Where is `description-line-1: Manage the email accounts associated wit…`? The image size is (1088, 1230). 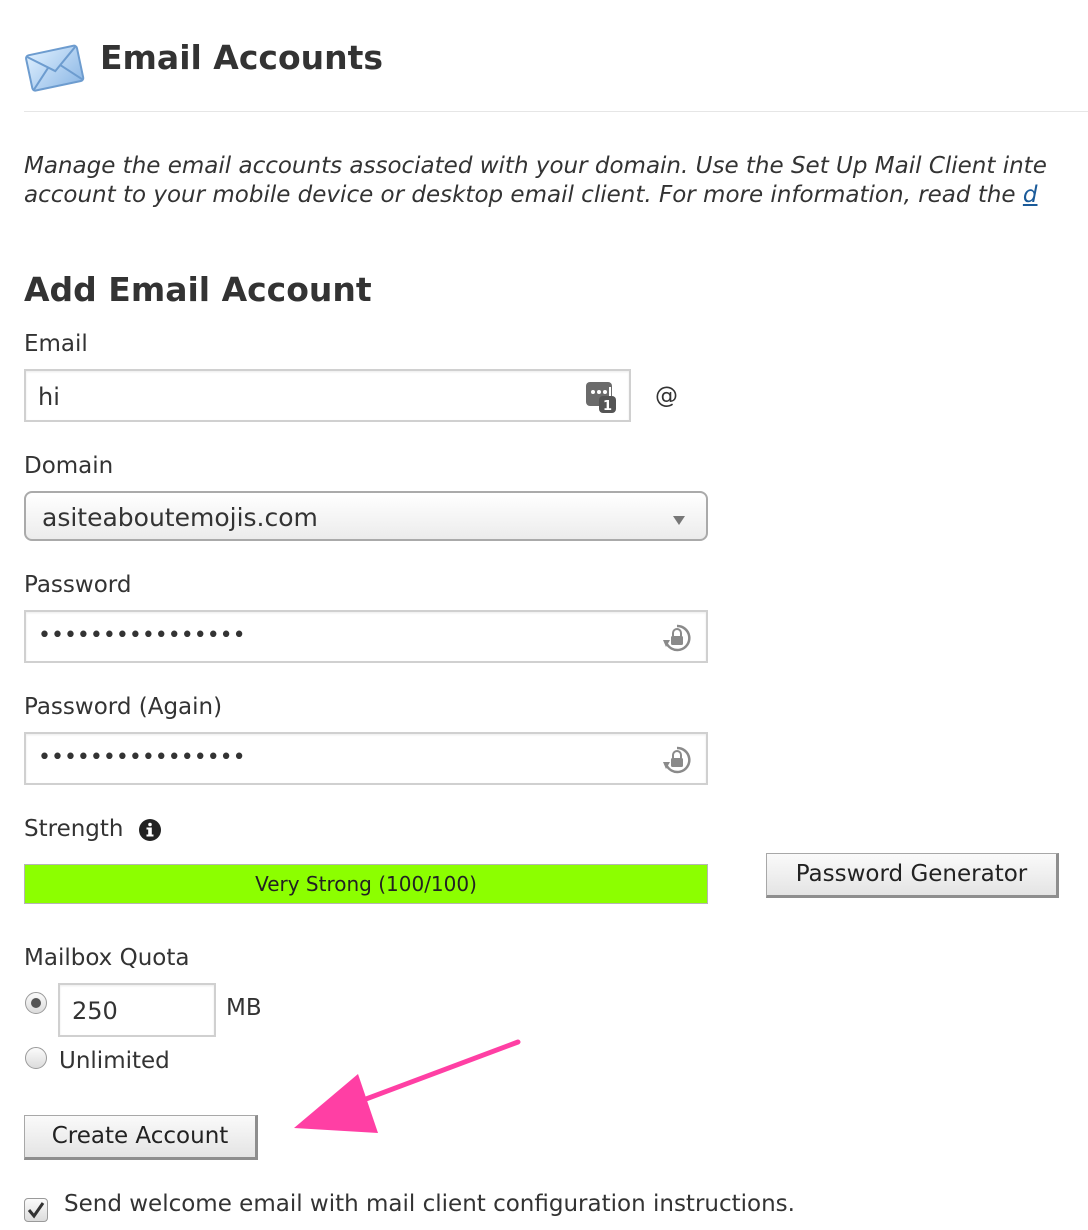 description-line-1: Manage the email accounts associated wit… is located at coordinates (535, 166).